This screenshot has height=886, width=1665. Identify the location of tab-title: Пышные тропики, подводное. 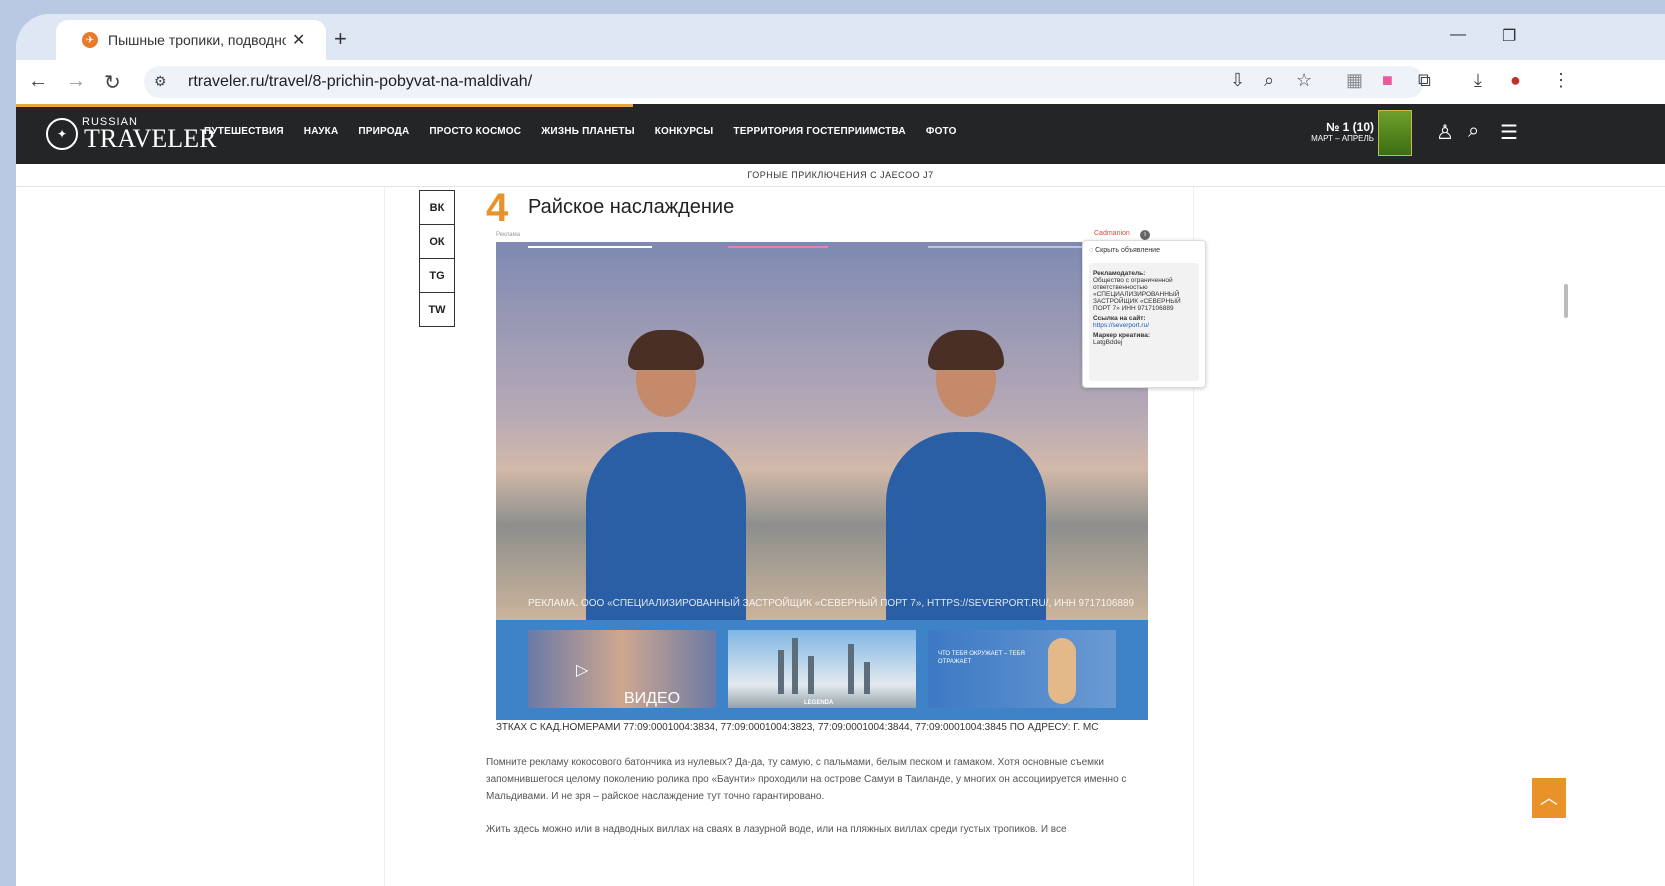
(197, 40).